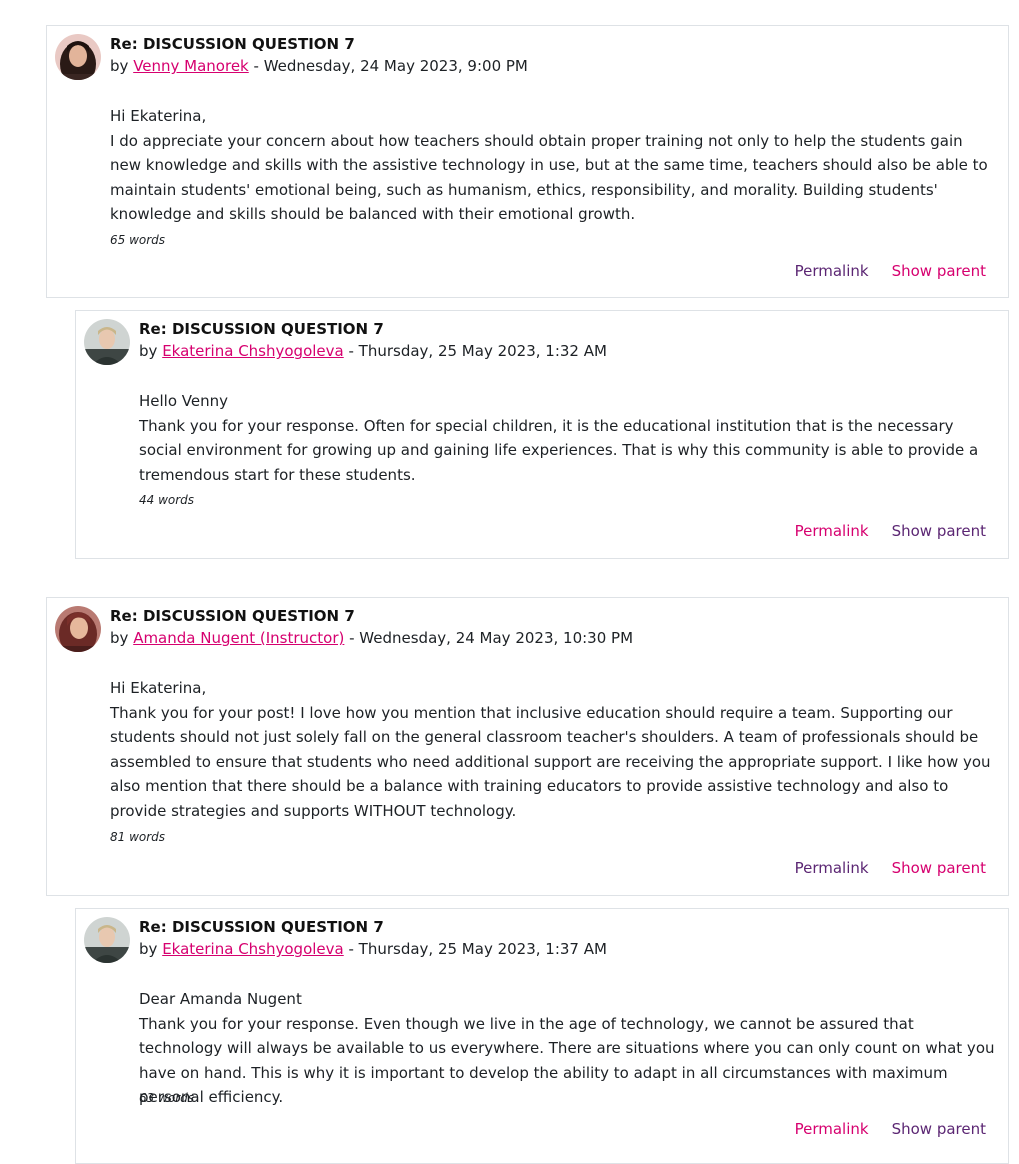 The width and height of the screenshot is (1019, 1164). Describe the element at coordinates (489, 638) in the screenshot. I see `post-date: - Wednesday, 24 May 2023, 10:30 PM` at that location.